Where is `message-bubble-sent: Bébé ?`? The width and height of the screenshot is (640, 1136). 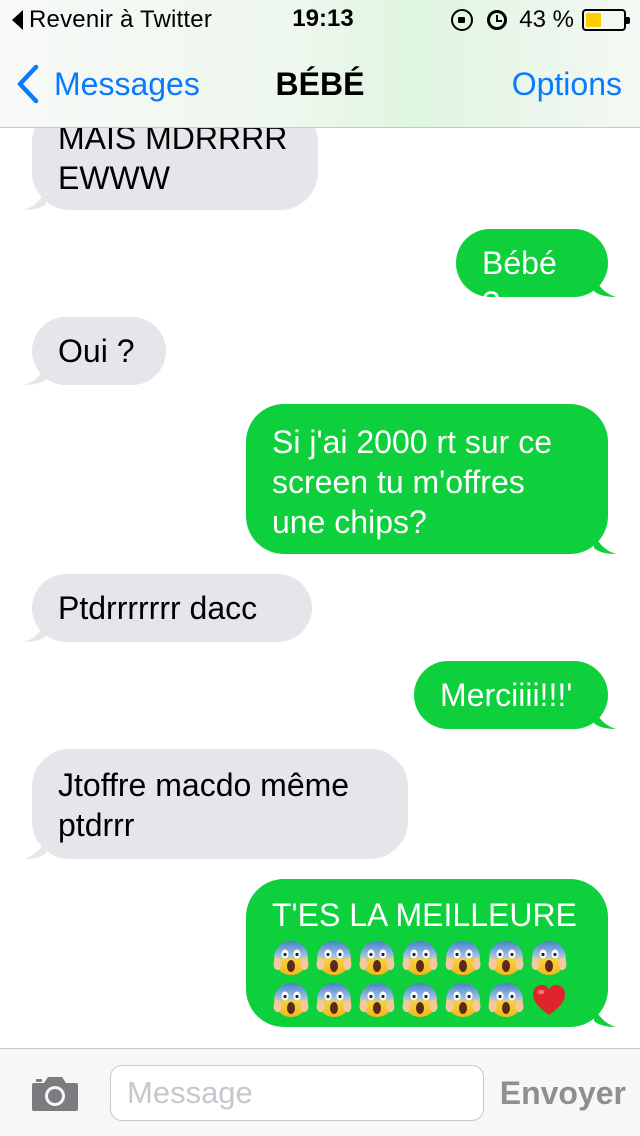 message-bubble-sent: Bébé ? is located at coordinates (536, 275).